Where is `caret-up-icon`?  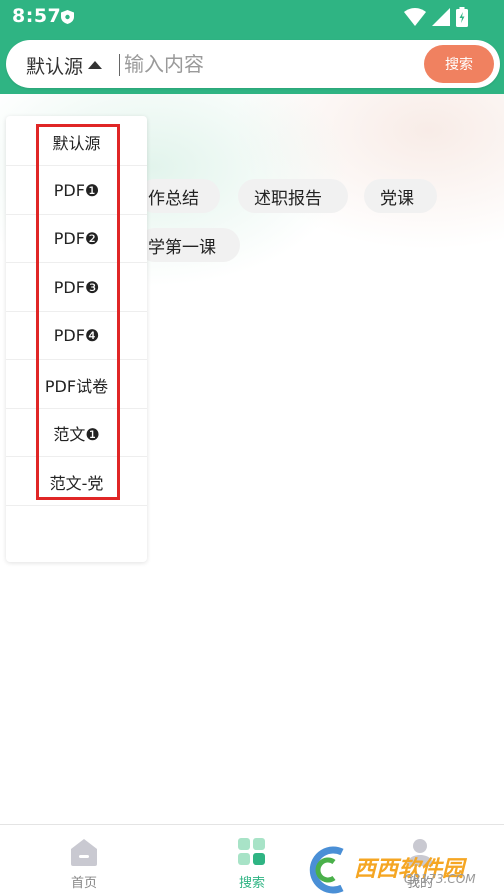
caret-up-icon is located at coordinates (95, 64).